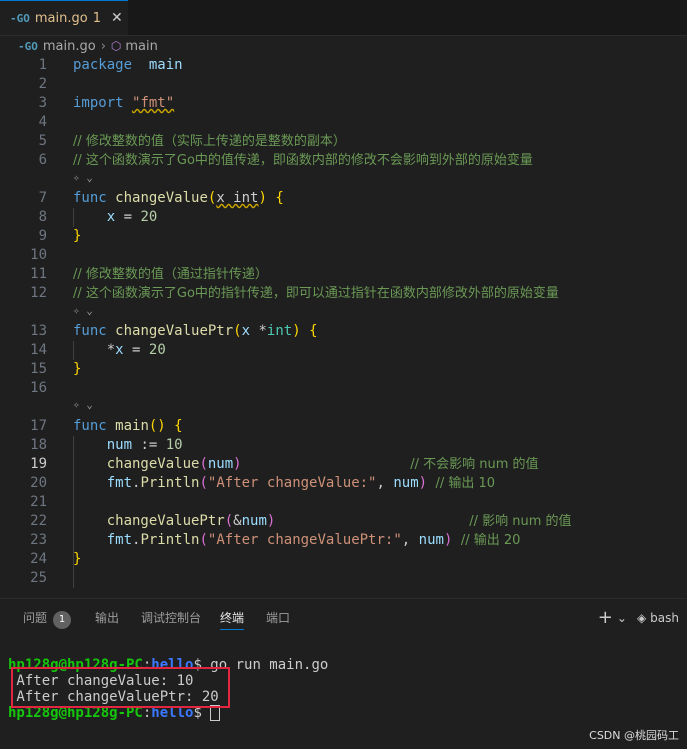 Image resolution: width=687 pixels, height=749 pixels. I want to click on close-icon: ✕, so click(117, 18).